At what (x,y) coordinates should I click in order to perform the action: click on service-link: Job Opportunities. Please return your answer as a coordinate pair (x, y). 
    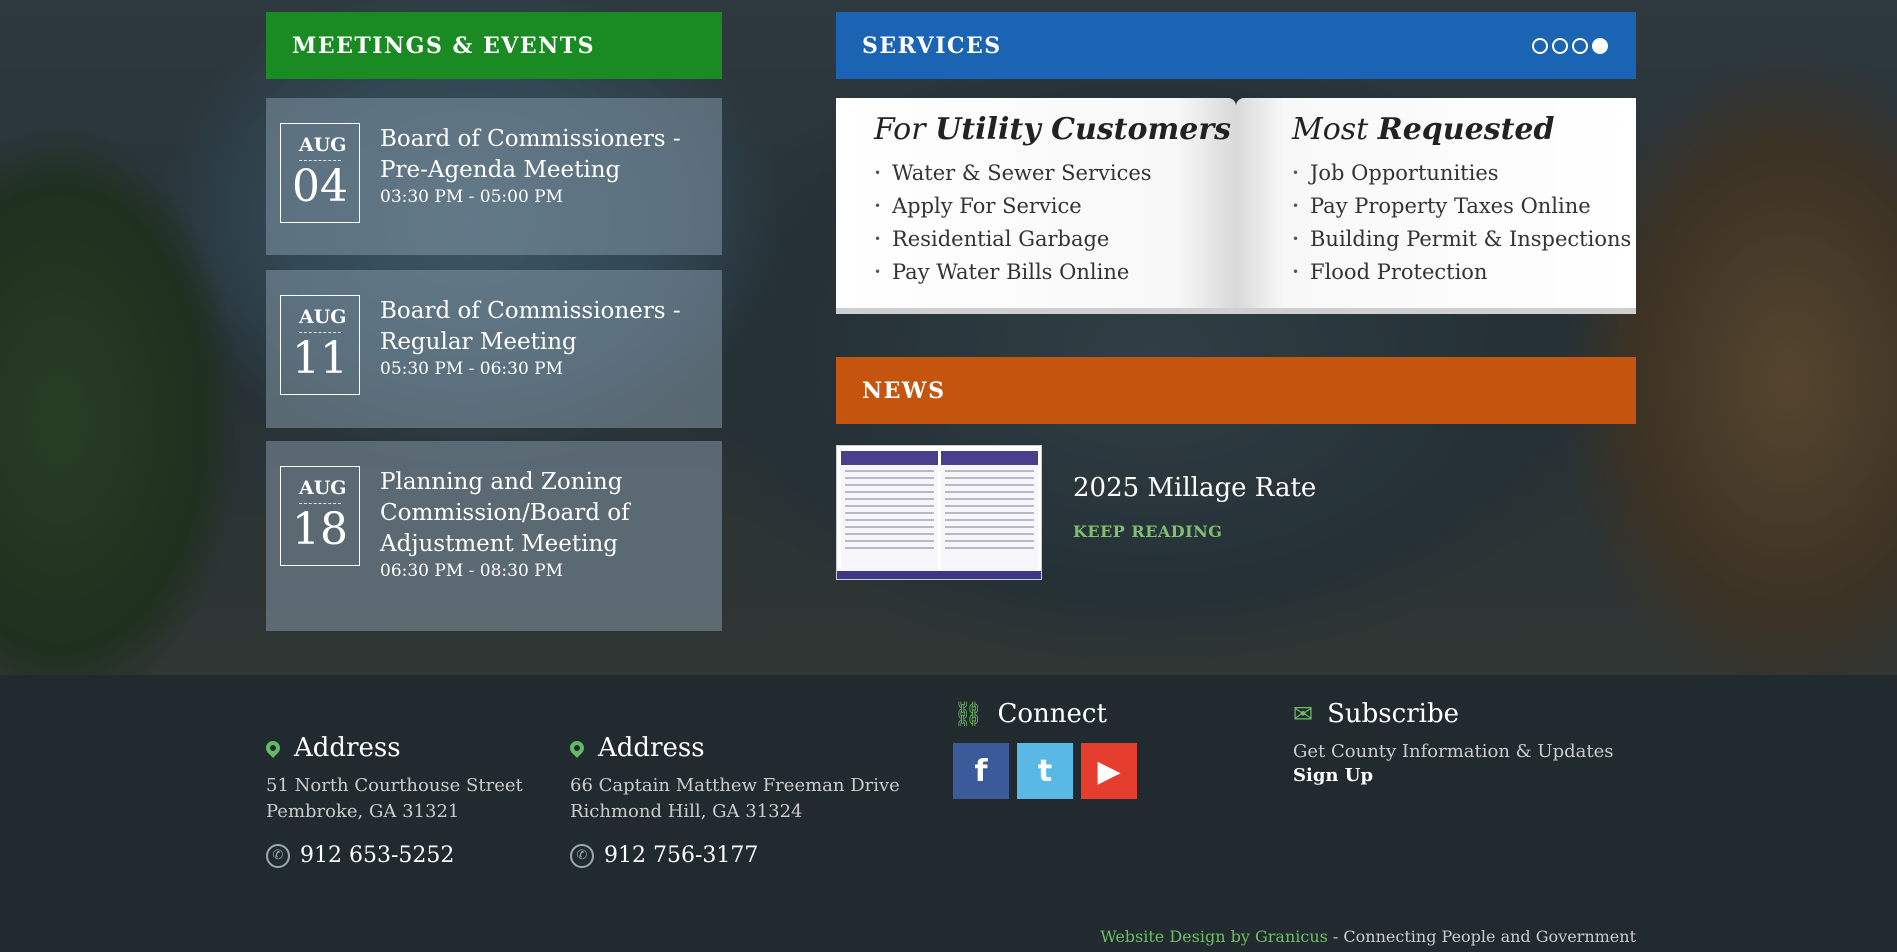
    Looking at the image, I should click on (1464, 173).